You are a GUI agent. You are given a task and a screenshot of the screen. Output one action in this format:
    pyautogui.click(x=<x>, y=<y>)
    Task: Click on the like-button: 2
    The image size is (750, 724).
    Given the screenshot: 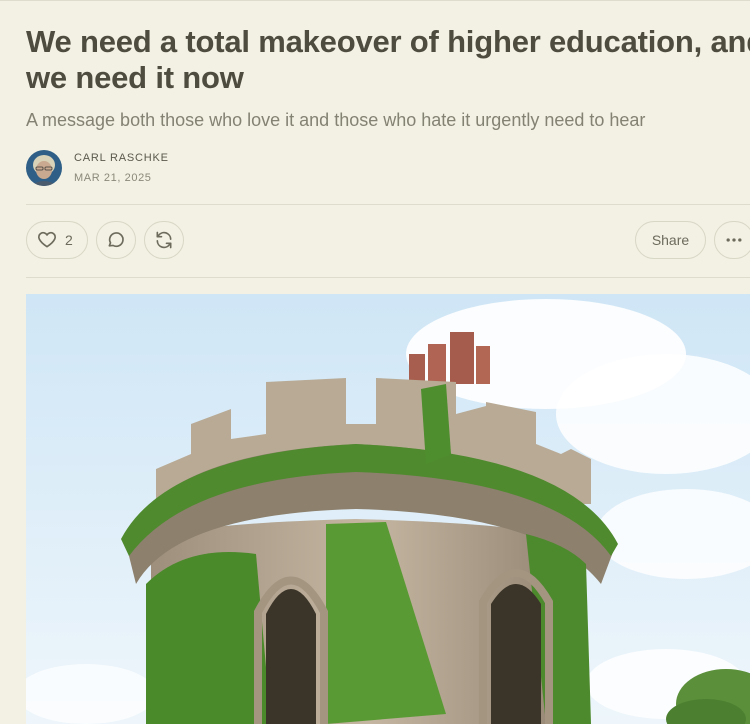 What is the action you would take?
    pyautogui.click(x=57, y=240)
    